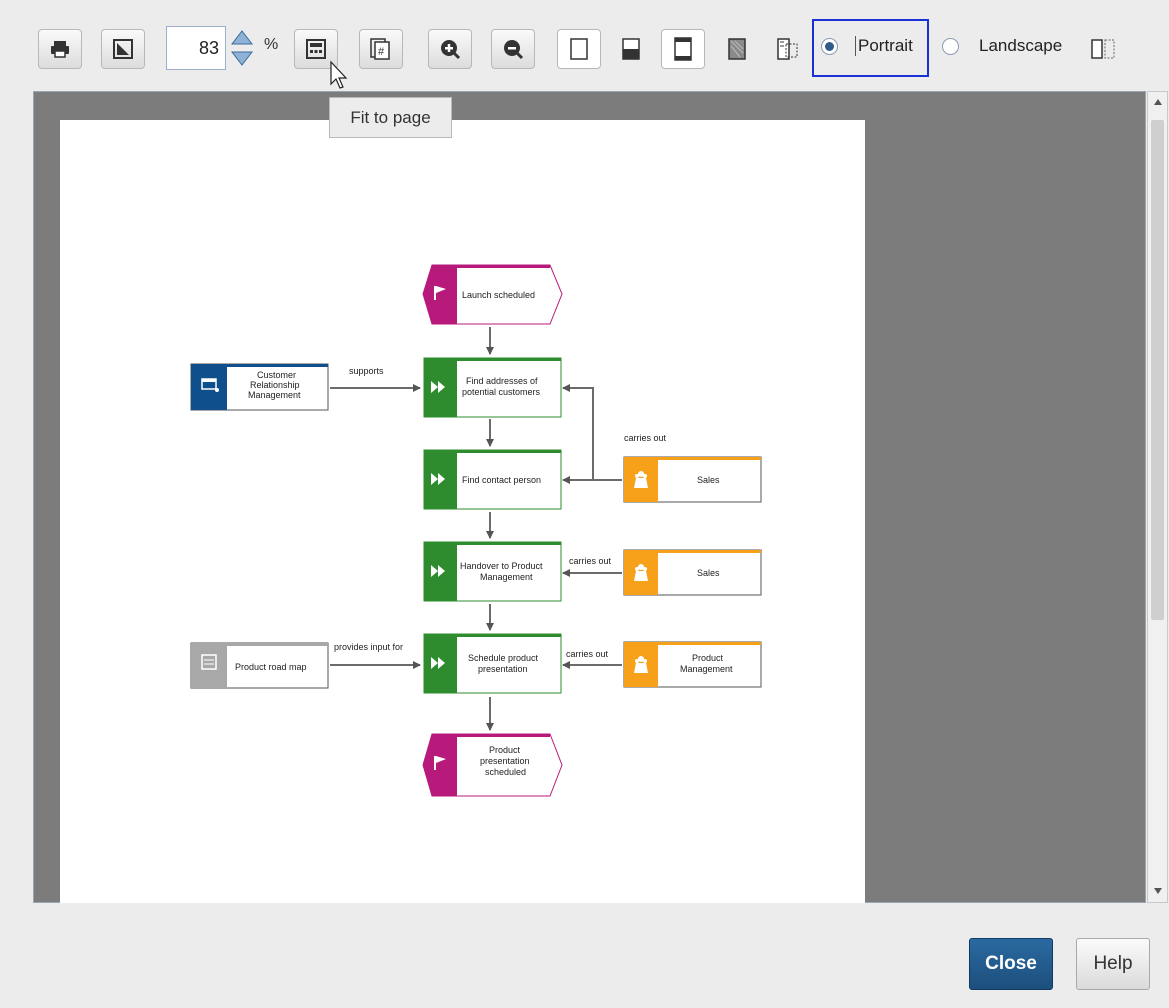  I want to click on zoom-out-icon, so click(514, 50).